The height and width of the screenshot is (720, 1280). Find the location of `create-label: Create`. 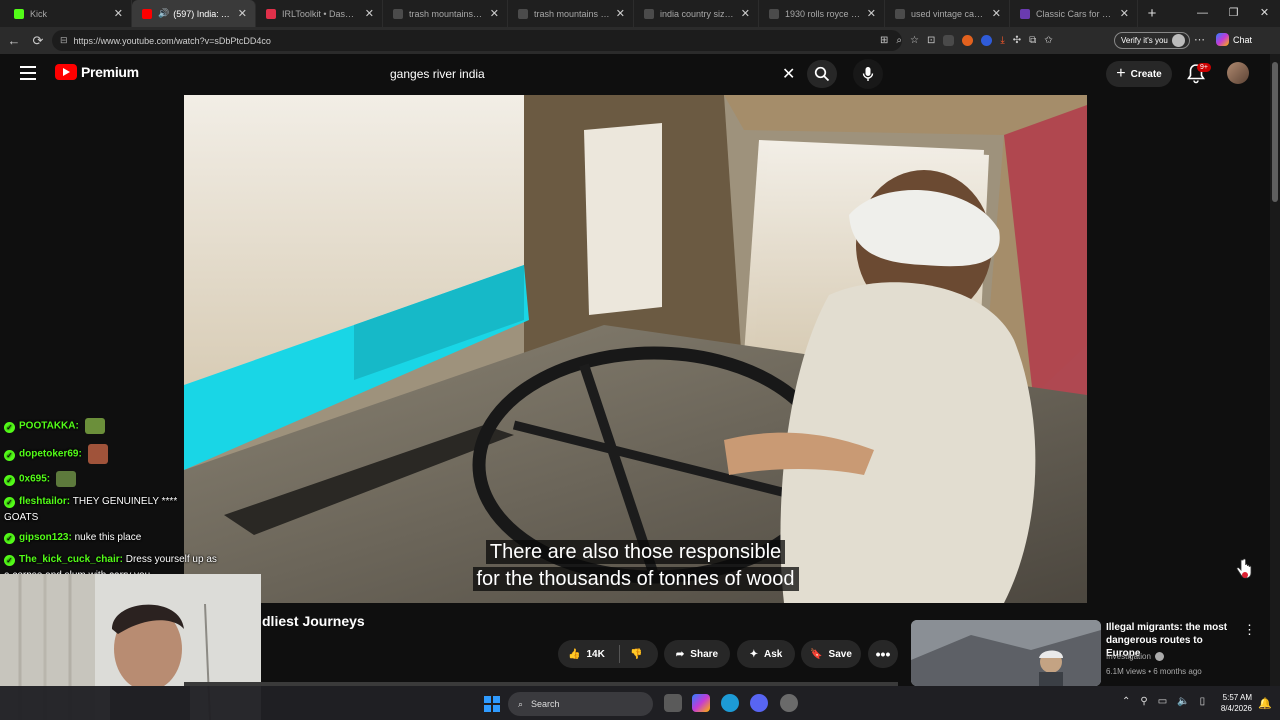

create-label: Create is located at coordinates (1146, 74).